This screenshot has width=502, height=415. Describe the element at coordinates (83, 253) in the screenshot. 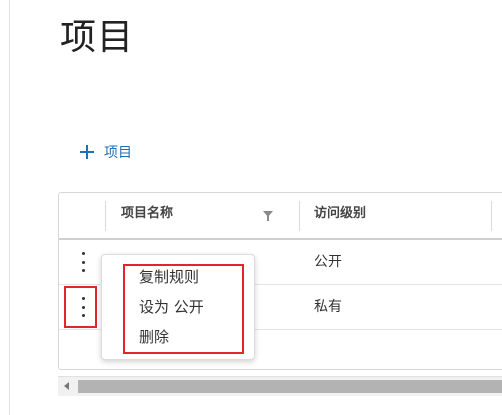

I see `more-vertical-icon` at that location.